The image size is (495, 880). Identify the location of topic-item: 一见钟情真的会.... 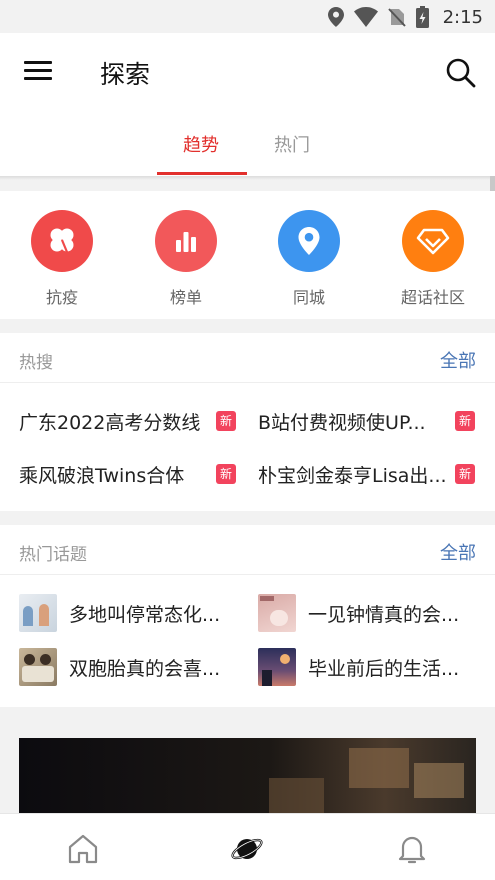
(358, 613).